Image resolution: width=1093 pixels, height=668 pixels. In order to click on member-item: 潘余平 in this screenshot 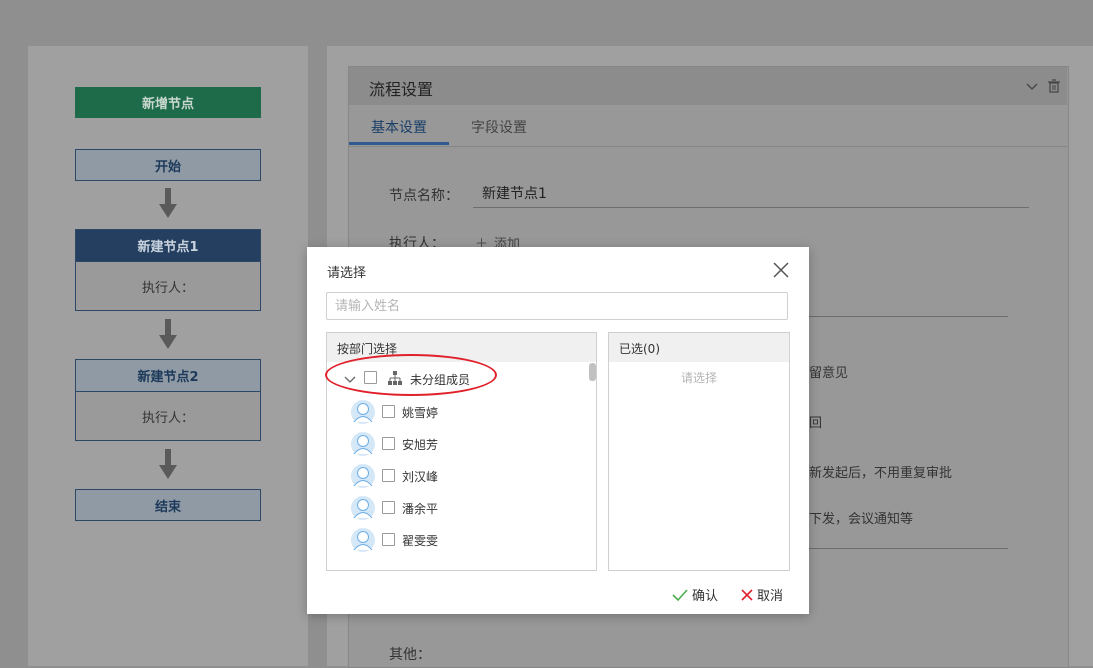, I will do `click(470, 508)`.